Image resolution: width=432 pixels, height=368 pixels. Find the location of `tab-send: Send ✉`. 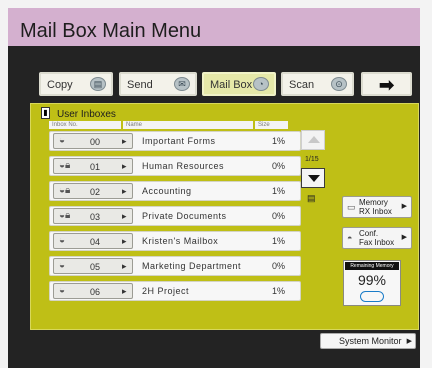

tab-send: Send ✉ is located at coordinates (158, 84).